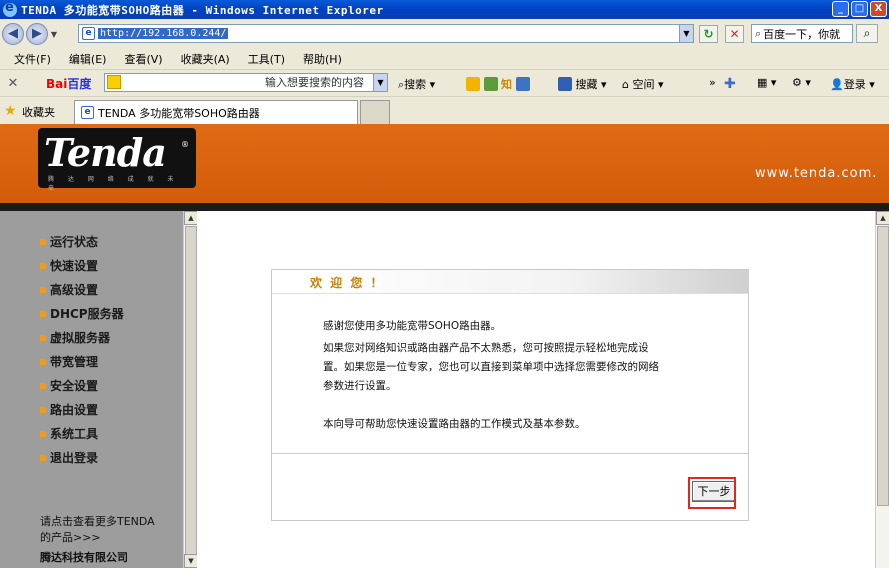  Describe the element at coordinates (69, 265) in the screenshot. I see `sidebar-item-quick-setup: 快速设置` at that location.